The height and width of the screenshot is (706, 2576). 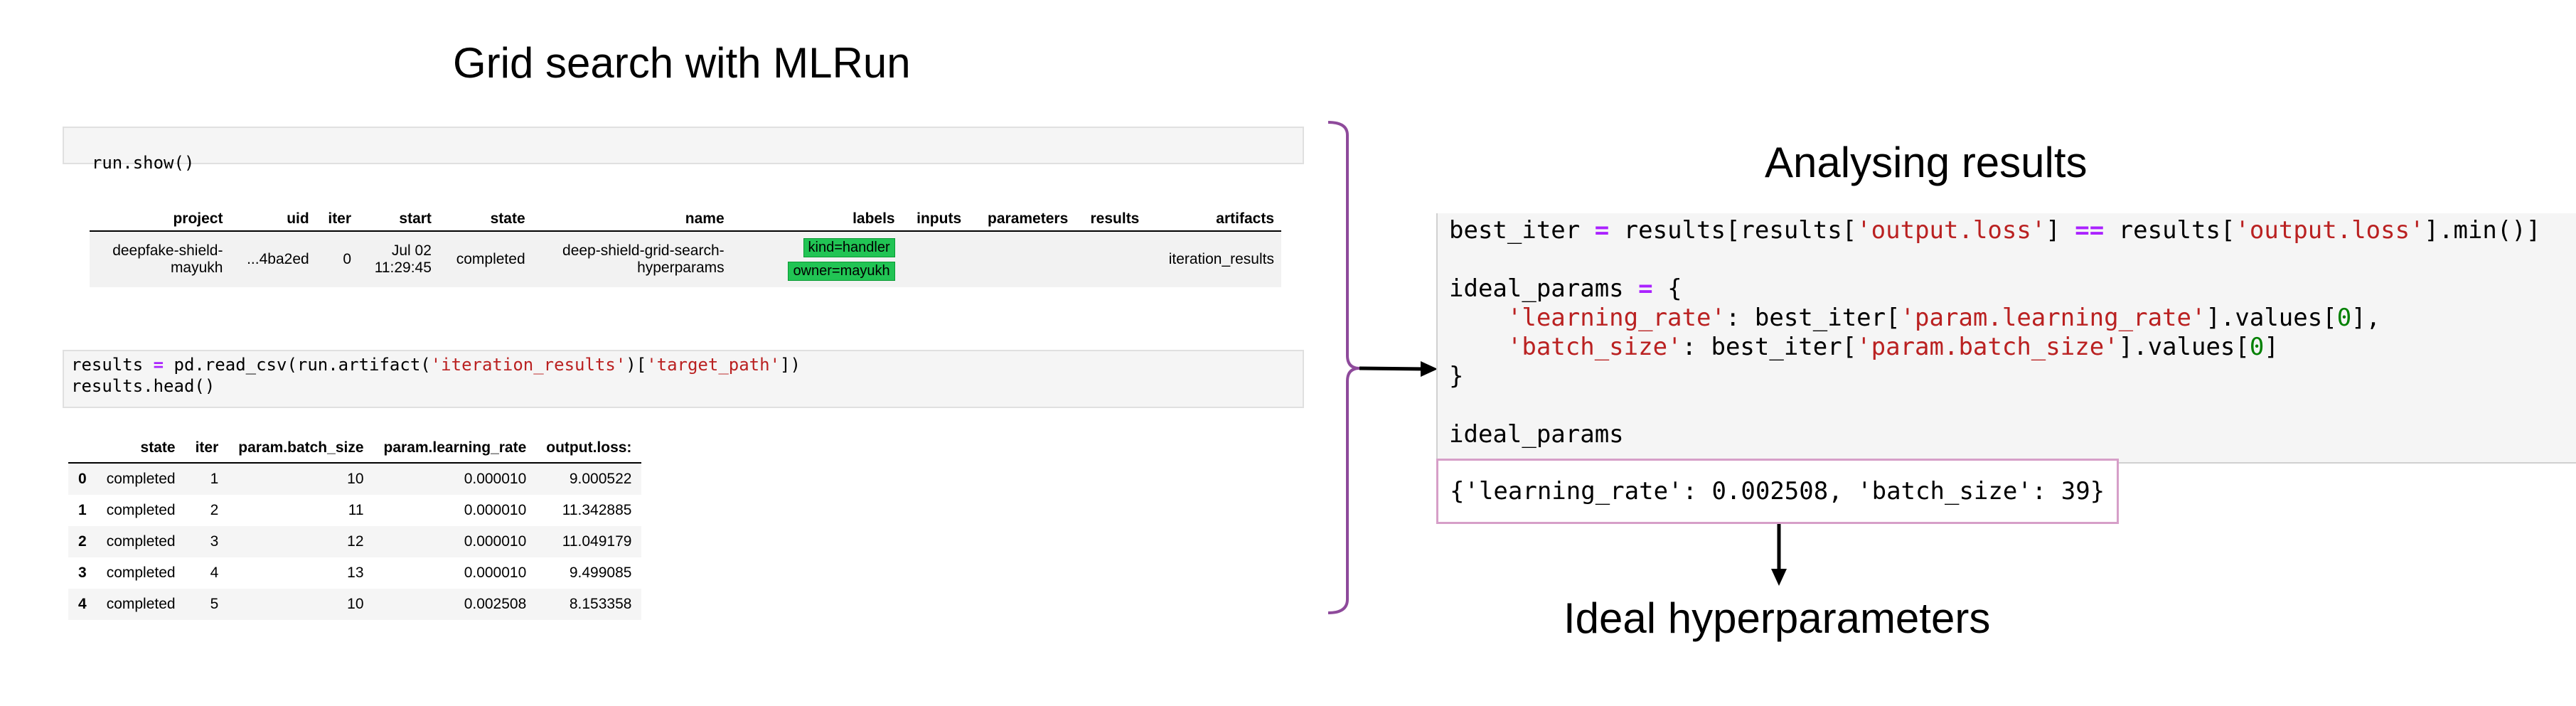 What do you see at coordinates (2090, 230) in the screenshot?
I see `code-token: ==` at bounding box center [2090, 230].